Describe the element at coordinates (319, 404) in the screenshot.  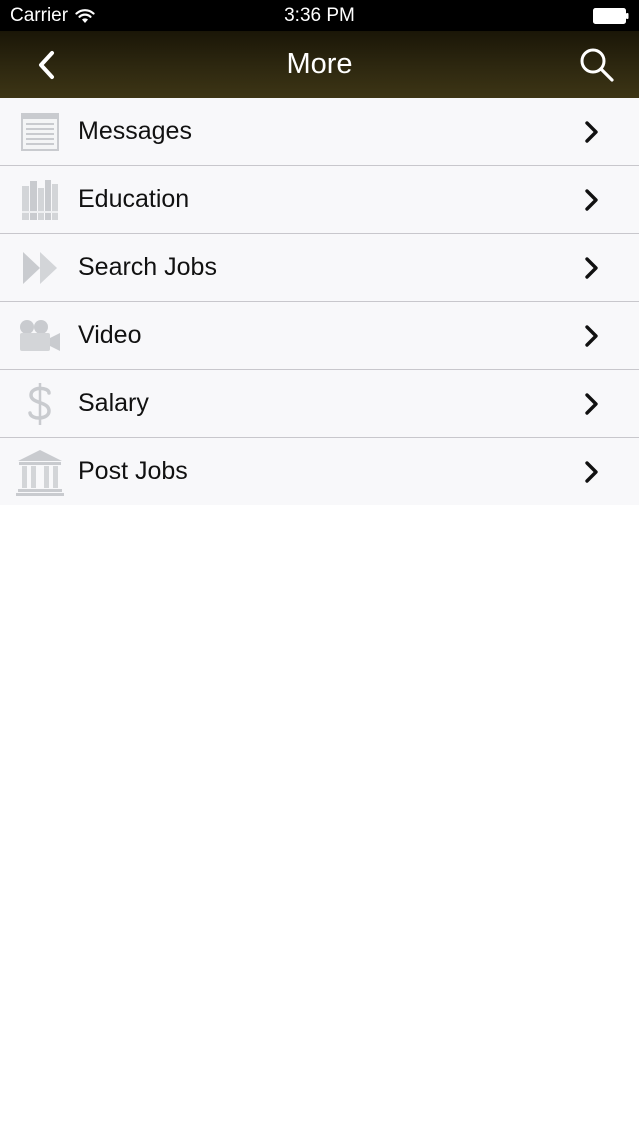
I see `menu-item-salary: Salary` at that location.